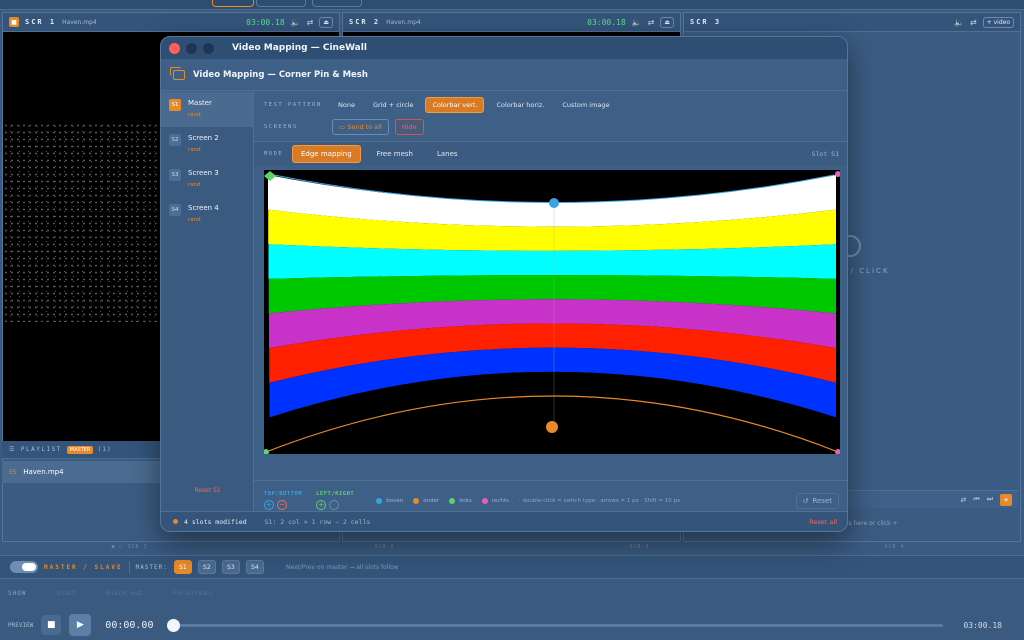  What do you see at coordinates (21, 625) in the screenshot?
I see `preview-label: PREVIEW` at bounding box center [21, 625].